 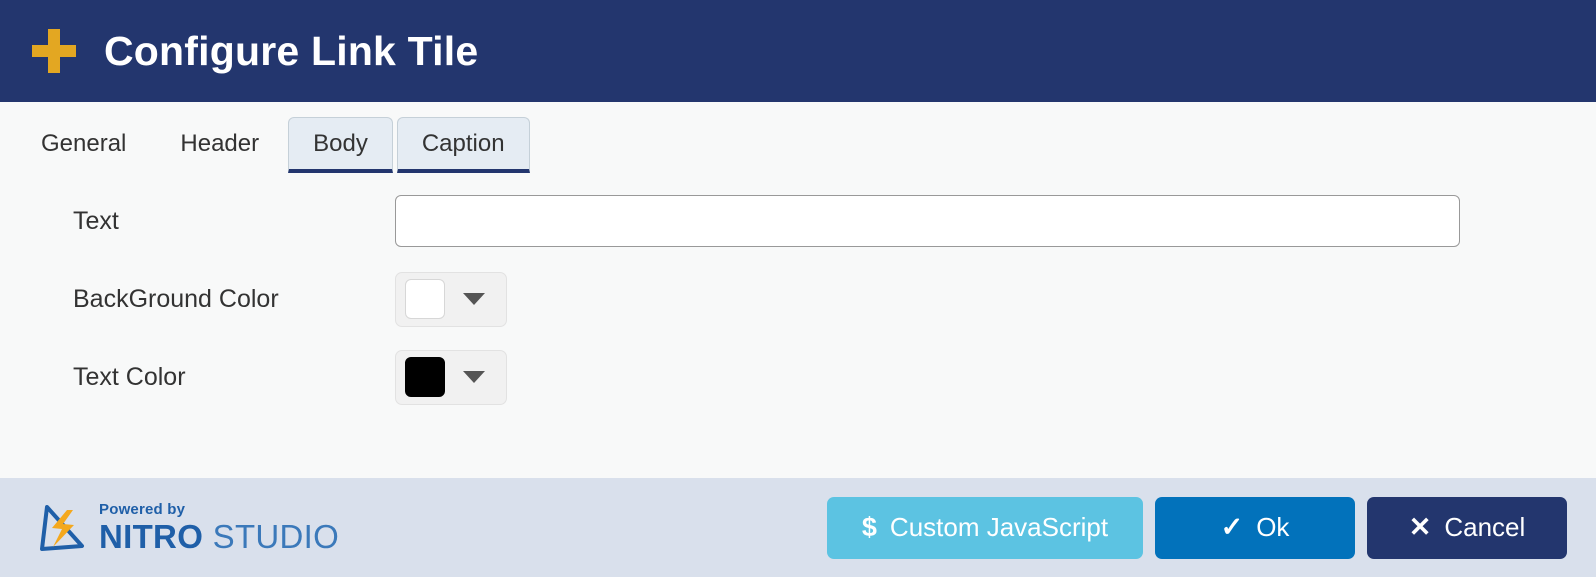 What do you see at coordinates (62, 527) in the screenshot?
I see `nitro-lightning-triangle-icon` at bounding box center [62, 527].